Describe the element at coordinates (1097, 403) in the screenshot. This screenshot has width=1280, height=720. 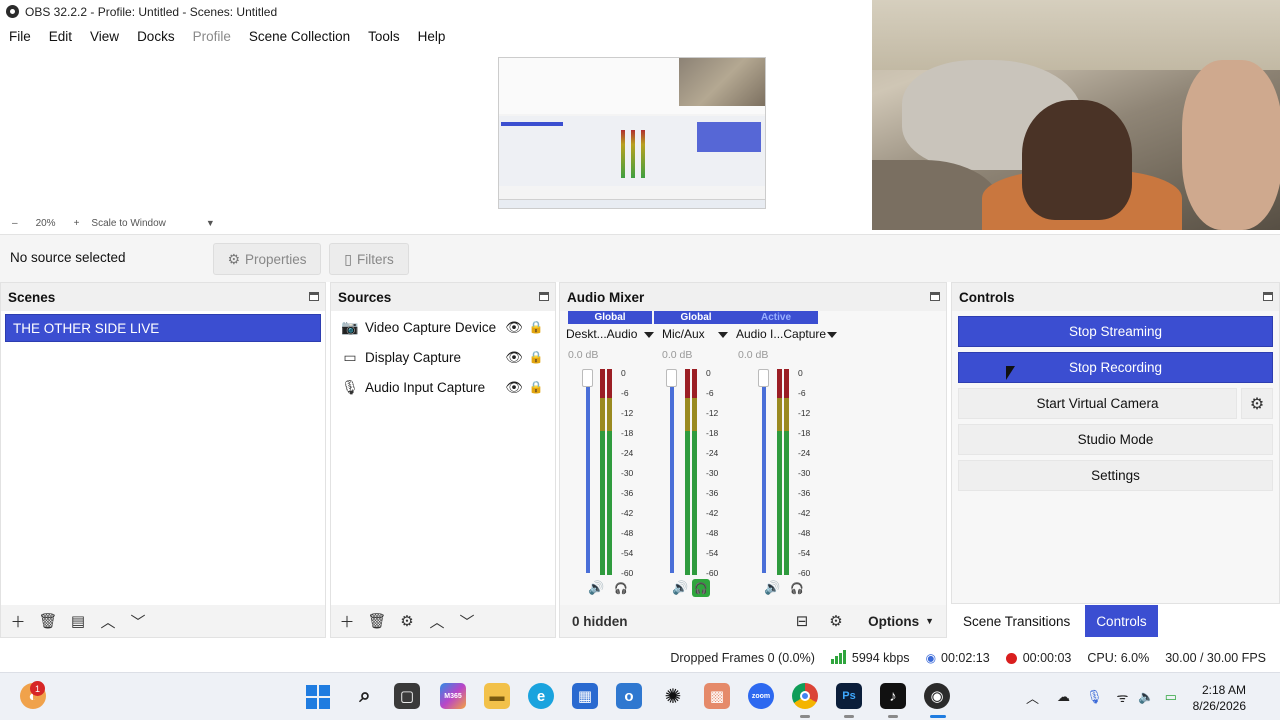
I see `start-virtual-camera-button: Start Virtual Camera` at that location.